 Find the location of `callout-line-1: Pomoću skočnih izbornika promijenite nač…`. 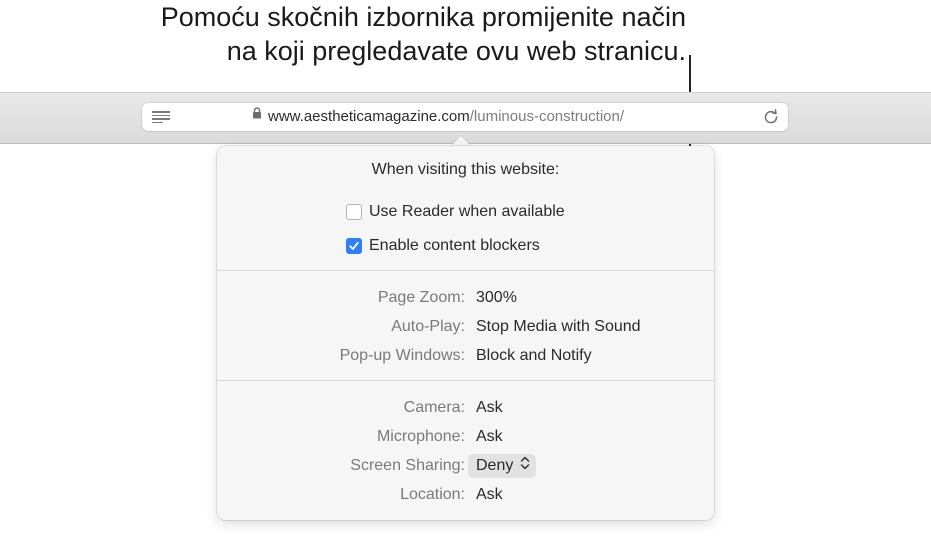

callout-line-1: Pomoću skočnih izbornika promijenite nač… is located at coordinates (423, 17).